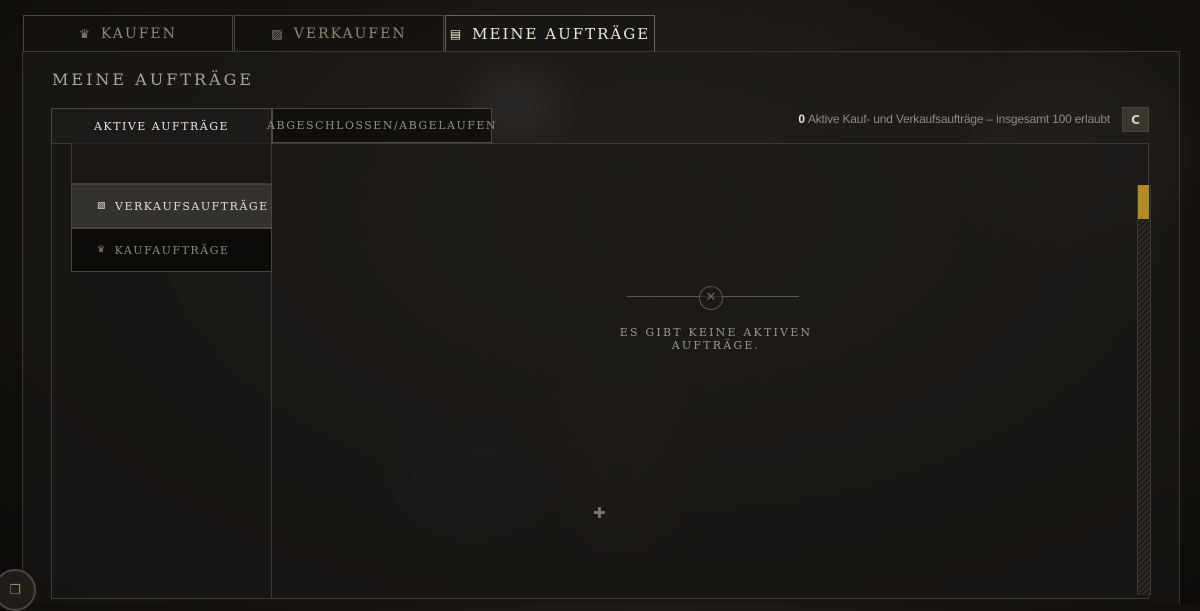  Describe the element at coordinates (15, 590) in the screenshot. I see `windows-icon: ❐` at that location.